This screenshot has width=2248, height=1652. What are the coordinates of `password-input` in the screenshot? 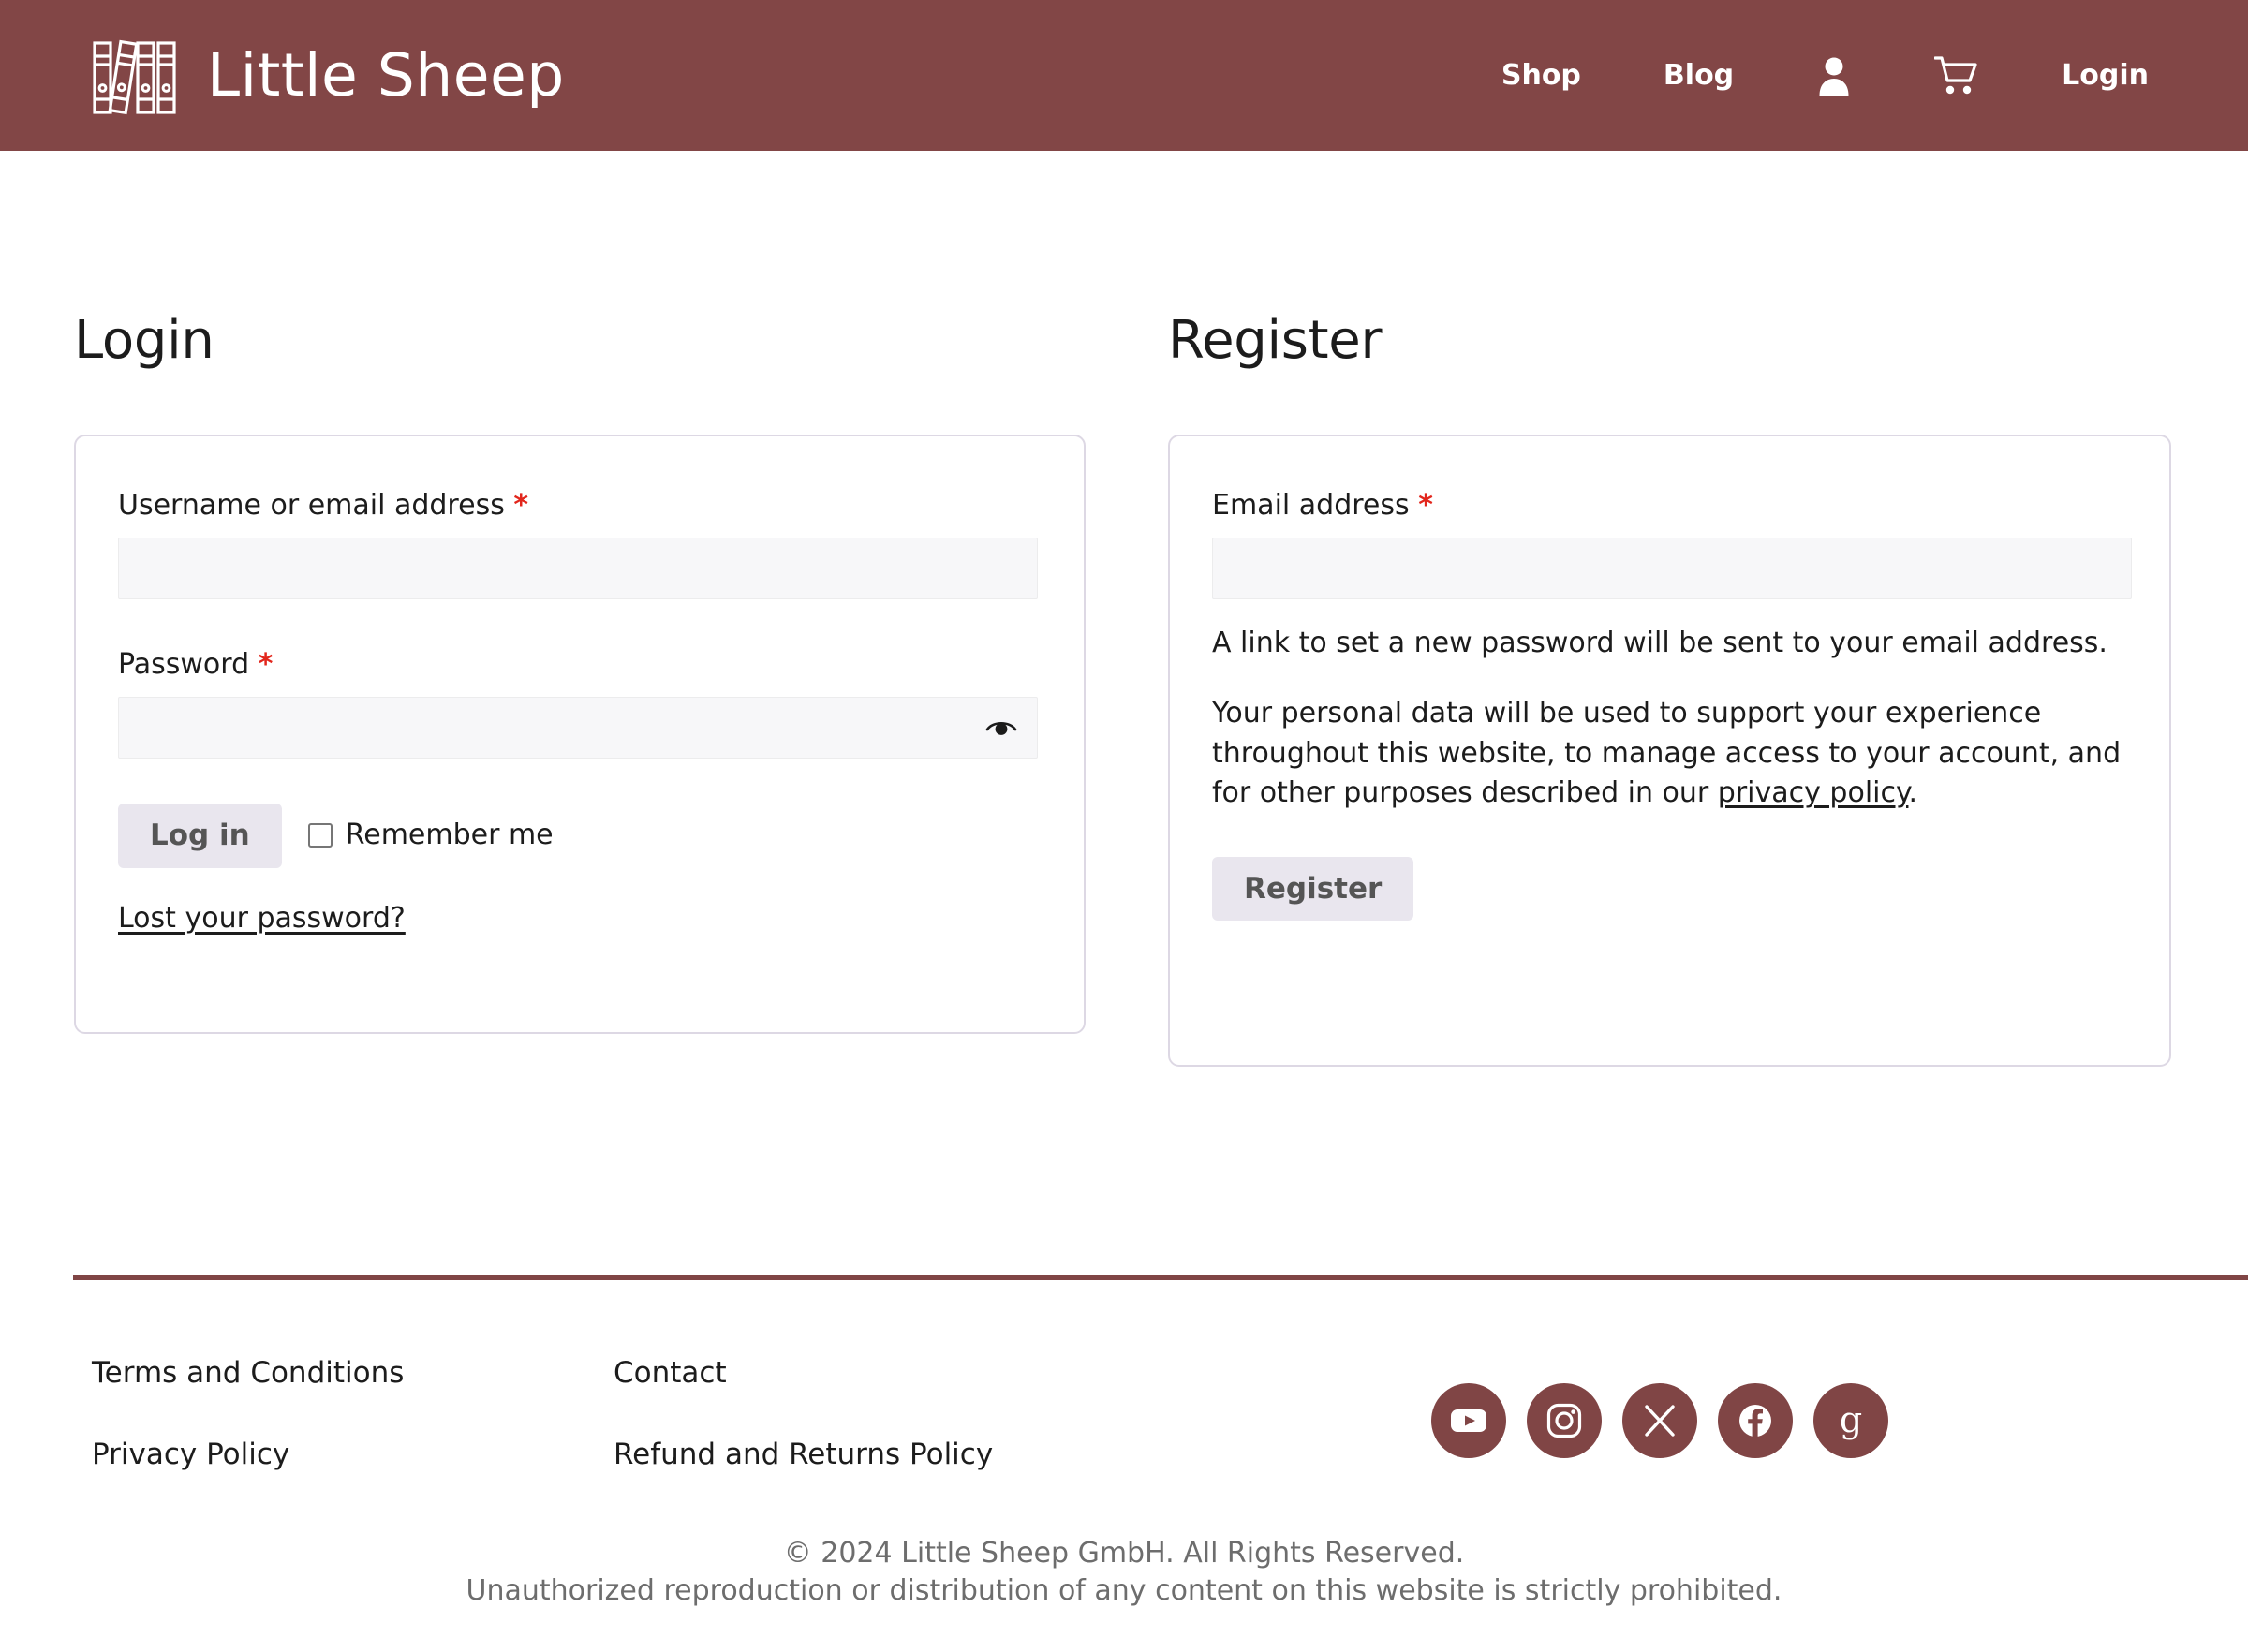 It's located at (578, 728).